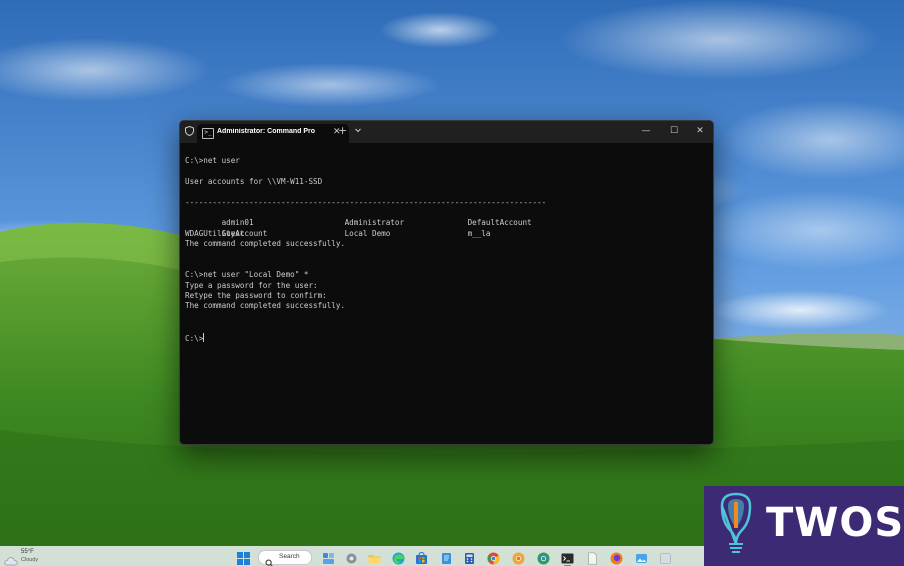 This screenshot has height=566, width=904. I want to click on taskbar-app-widgets, so click(328, 557).